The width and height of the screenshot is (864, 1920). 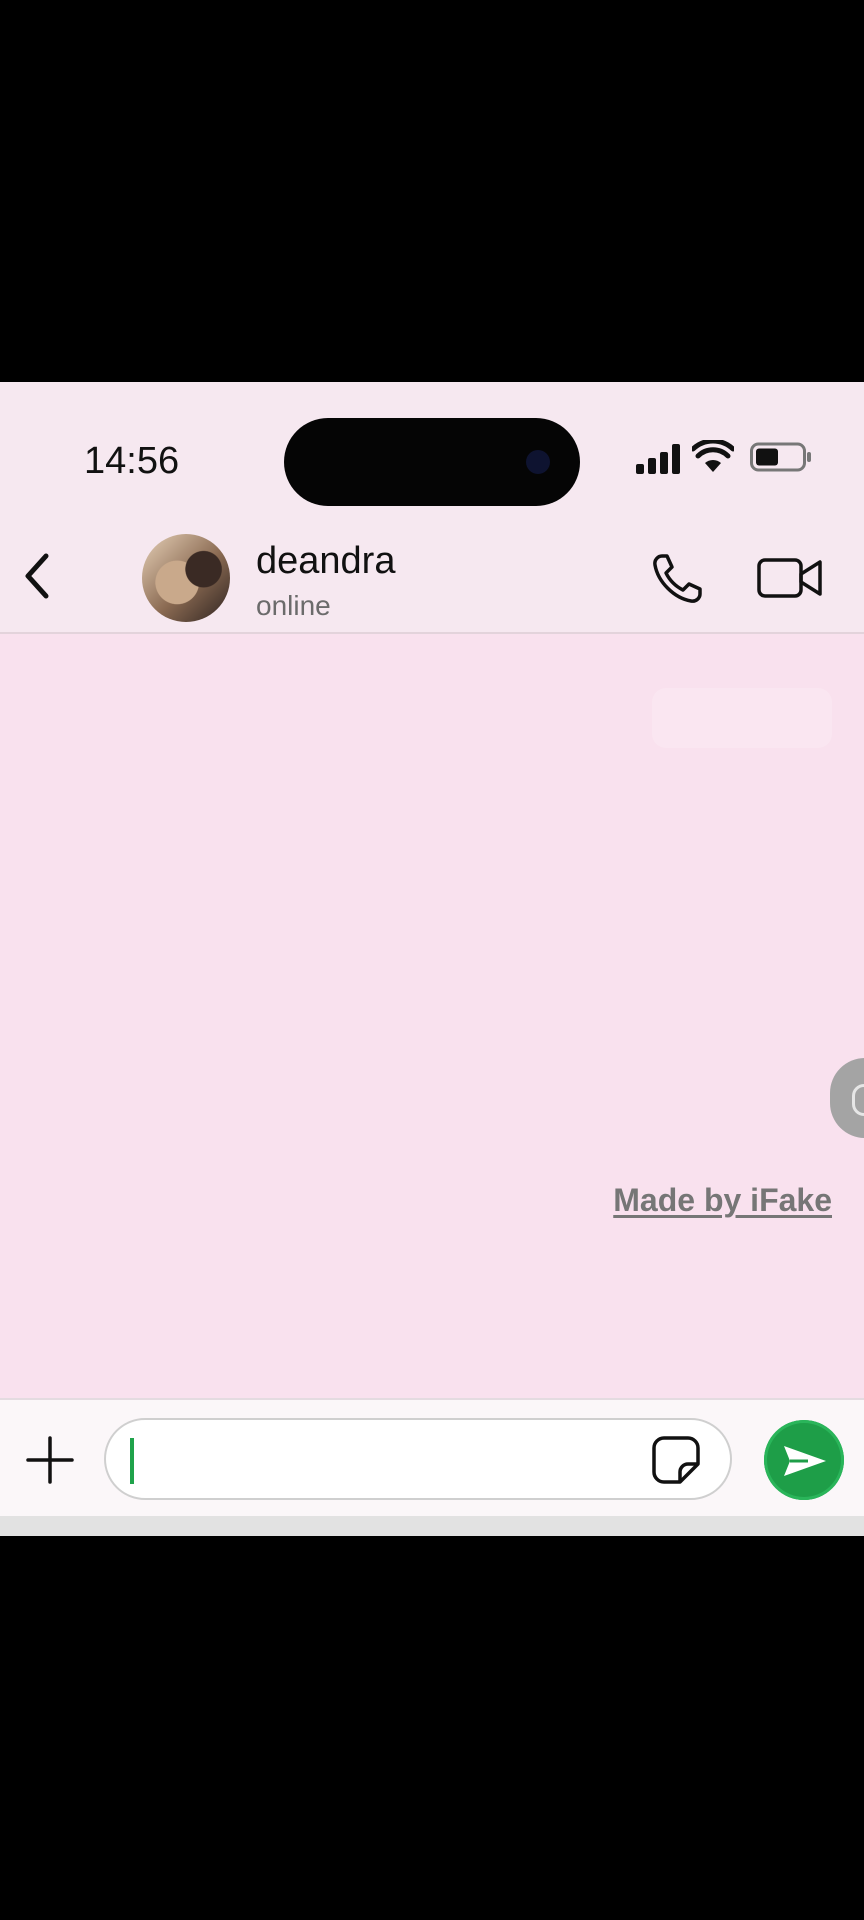 What do you see at coordinates (36, 576) in the screenshot?
I see `chevron-left-icon` at bounding box center [36, 576].